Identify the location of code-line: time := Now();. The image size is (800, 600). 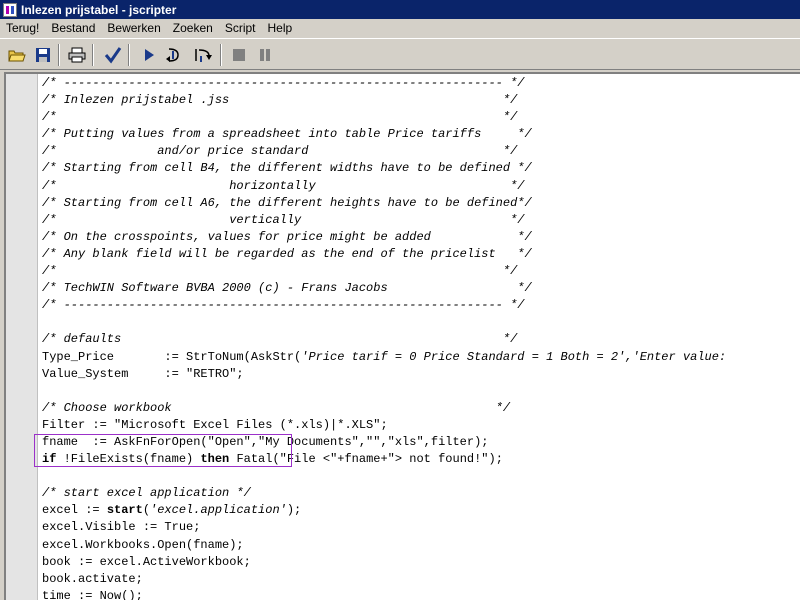
(421, 594).